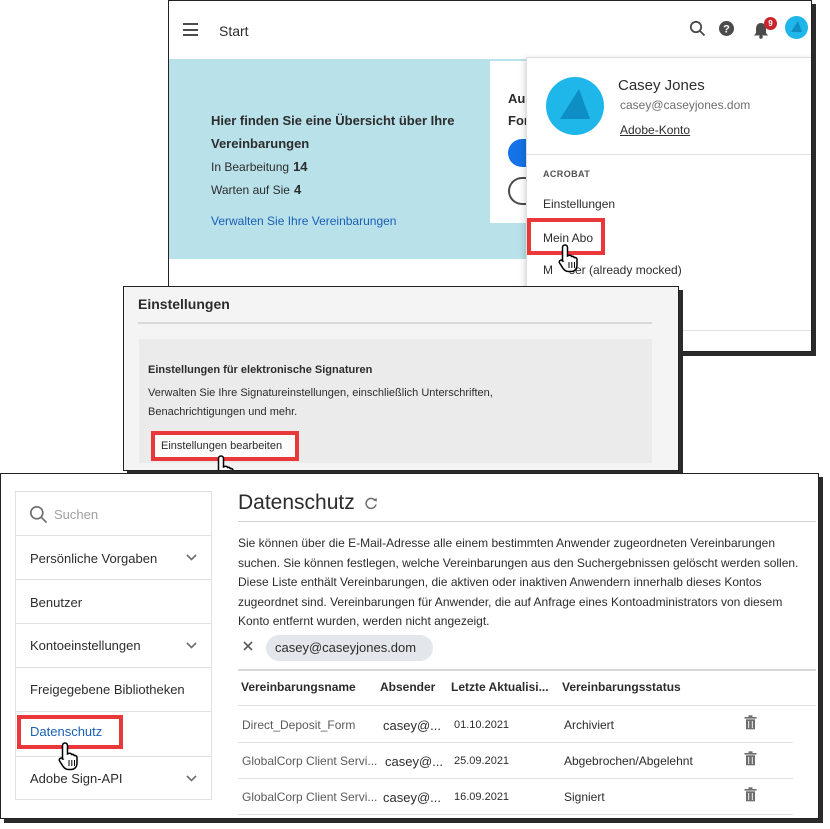  Describe the element at coordinates (76, 778) in the screenshot. I see `sidebar-item-label: Adobe Sign-API` at that location.